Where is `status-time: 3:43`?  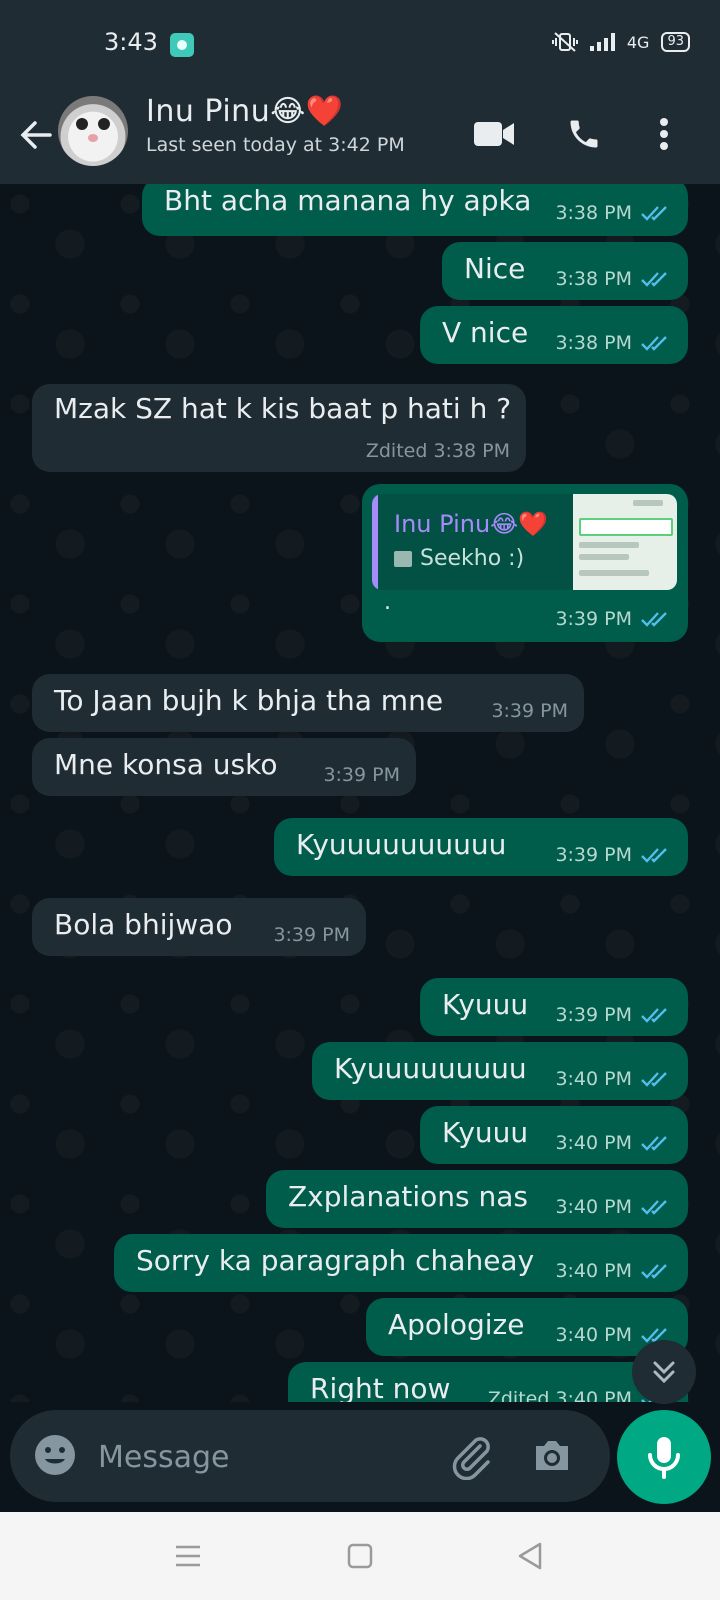 status-time: 3:43 is located at coordinates (131, 42).